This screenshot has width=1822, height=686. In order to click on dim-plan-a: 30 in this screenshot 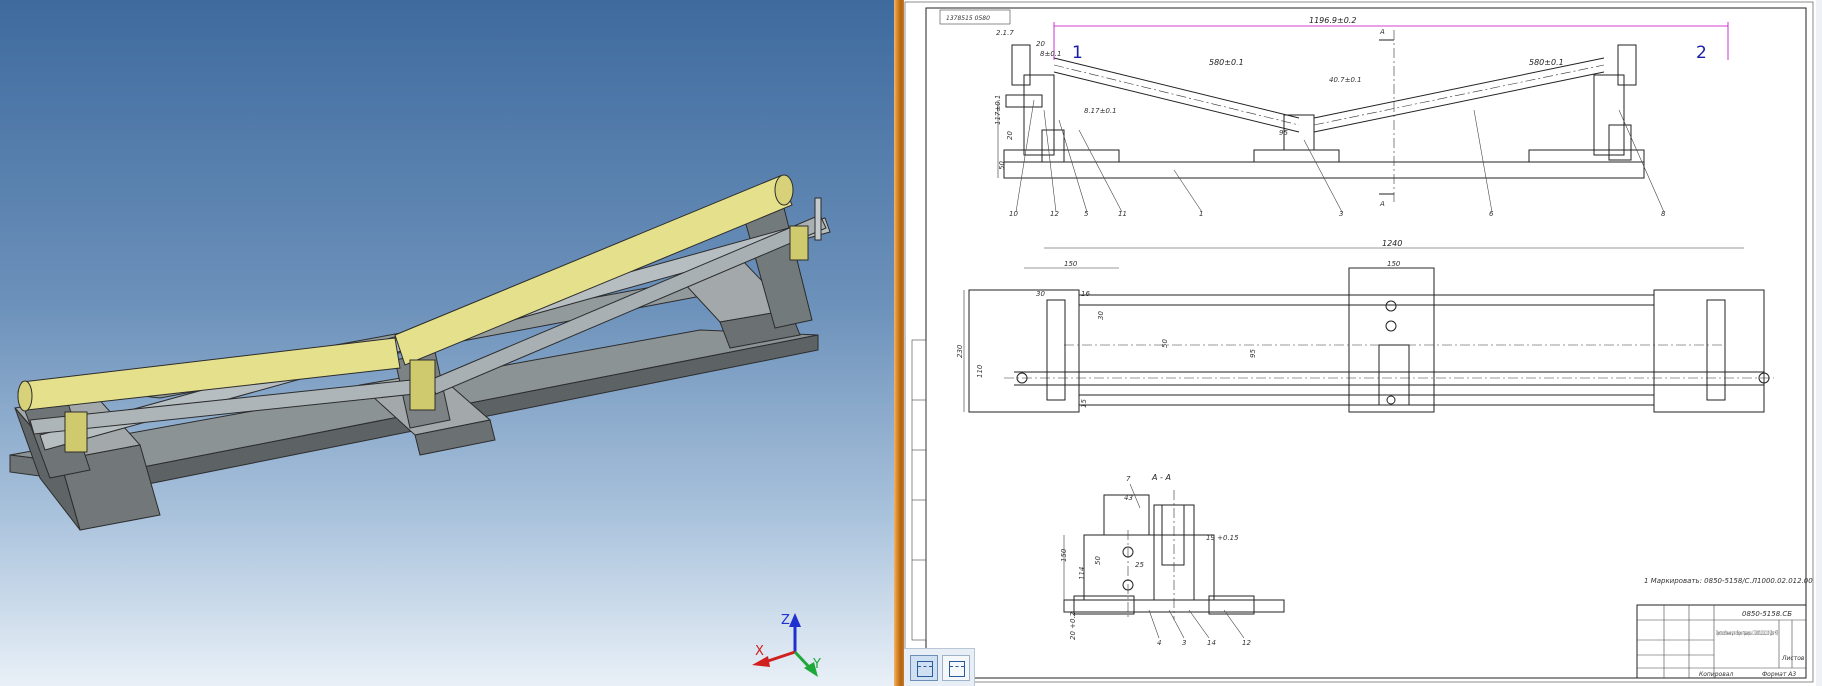, I will do `click(1040, 294)`.